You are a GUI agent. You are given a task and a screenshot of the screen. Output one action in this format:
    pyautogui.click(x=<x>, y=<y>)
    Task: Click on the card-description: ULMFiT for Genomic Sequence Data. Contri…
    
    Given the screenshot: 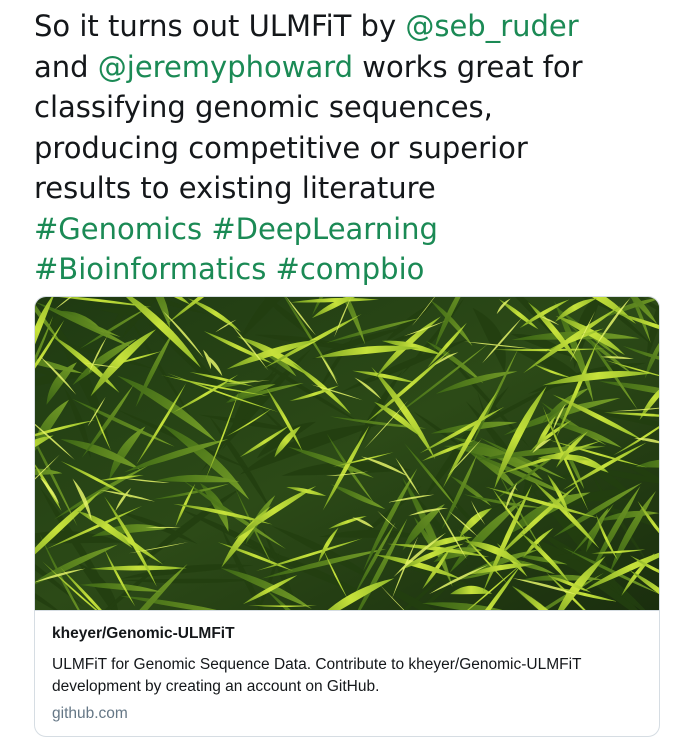 What is the action you would take?
    pyautogui.click(x=317, y=675)
    